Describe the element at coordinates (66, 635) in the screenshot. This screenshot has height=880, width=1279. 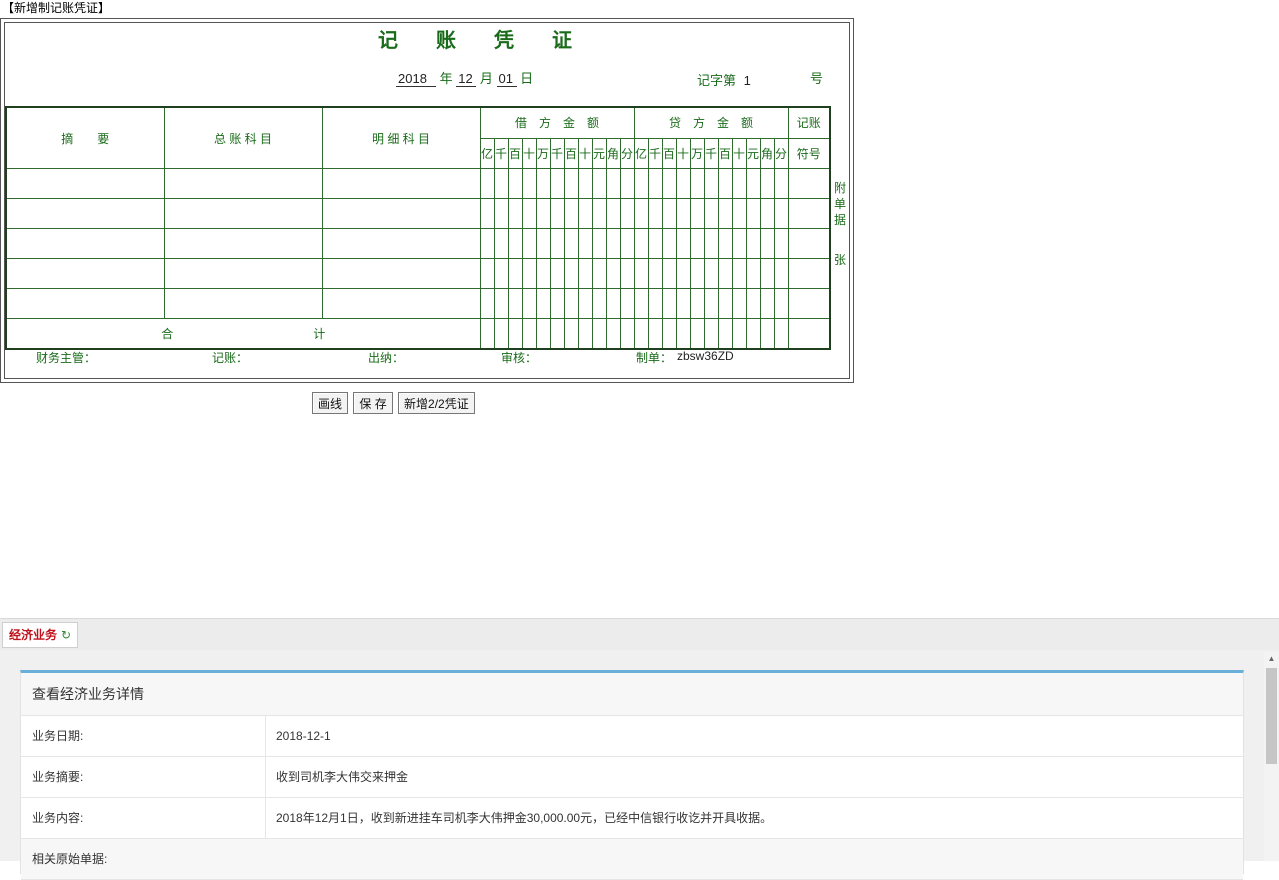
I see `refresh-icon: ↻` at that location.